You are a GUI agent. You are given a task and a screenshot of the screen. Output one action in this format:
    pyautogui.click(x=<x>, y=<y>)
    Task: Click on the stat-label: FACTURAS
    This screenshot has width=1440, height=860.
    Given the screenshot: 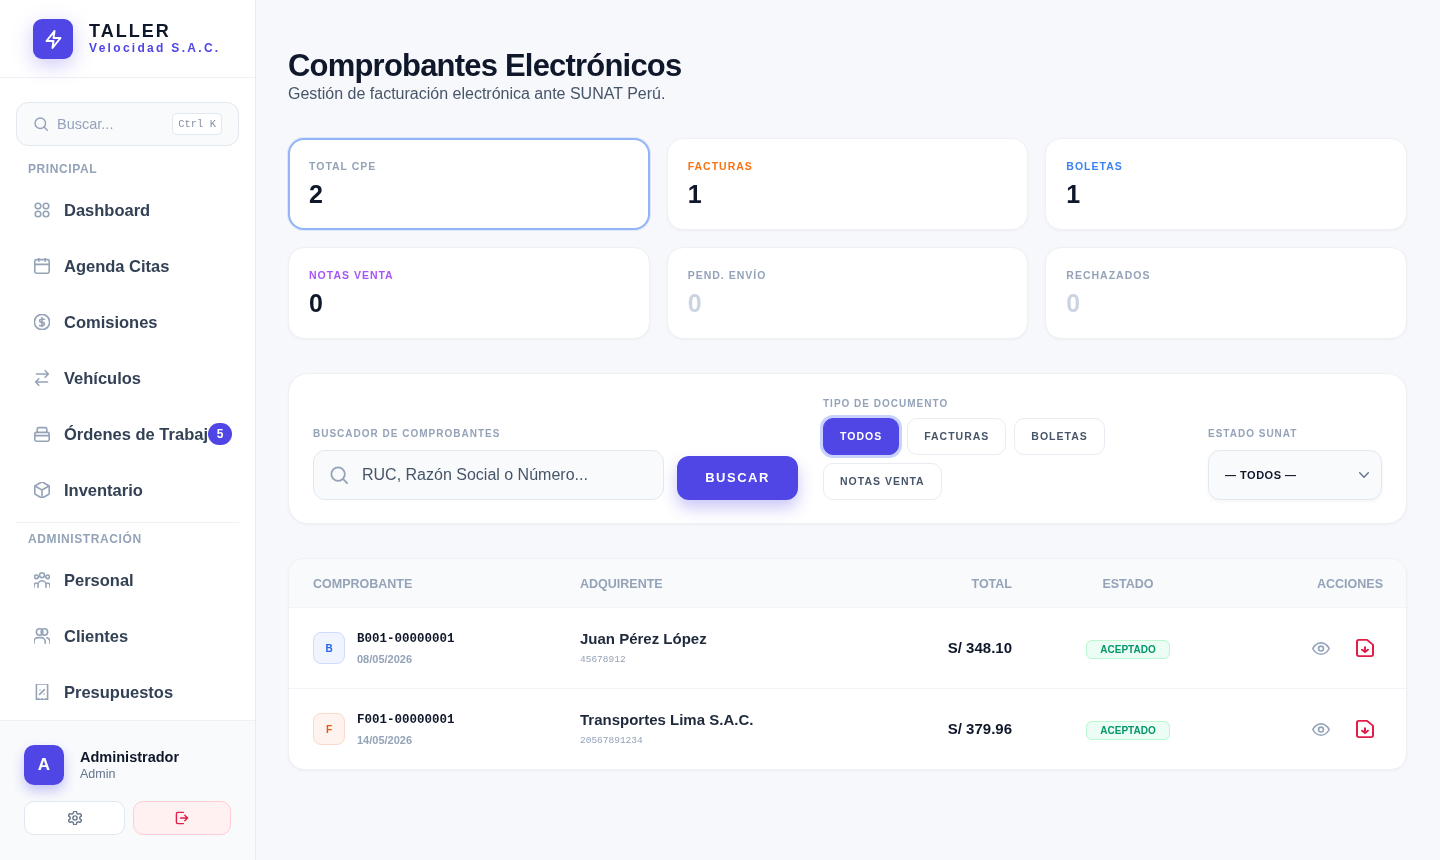 What is the action you would take?
    pyautogui.click(x=720, y=166)
    